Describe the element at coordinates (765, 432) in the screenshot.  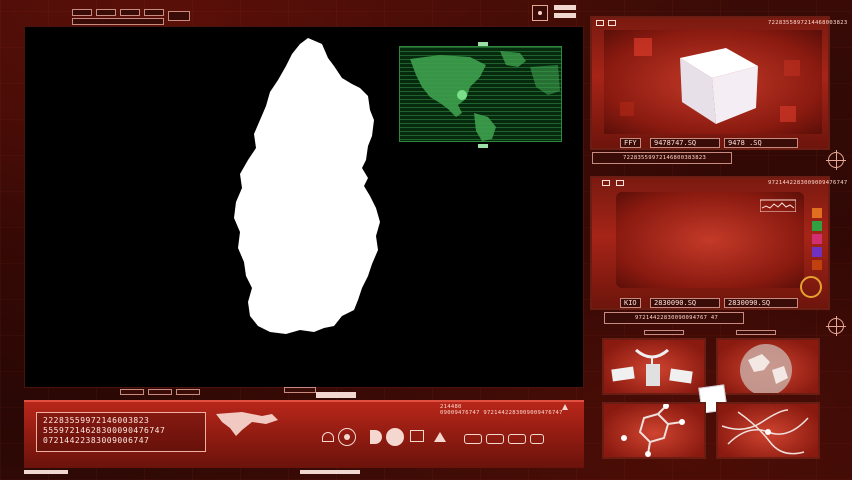
I see `neural-network-icon` at that location.